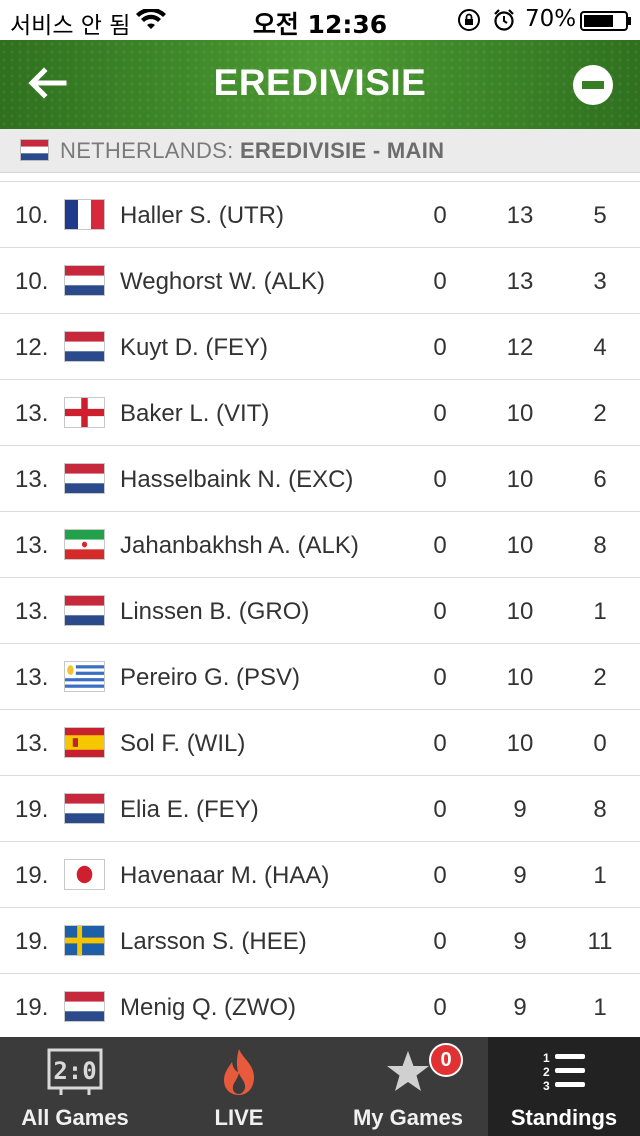 This screenshot has height=1136, width=640. I want to click on rank: 12., so click(32, 347).